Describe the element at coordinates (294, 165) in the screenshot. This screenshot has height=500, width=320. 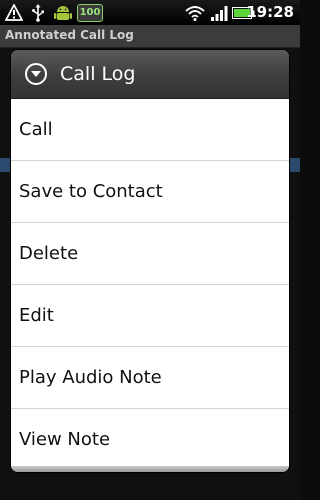
I see `list-item-accent-right` at that location.